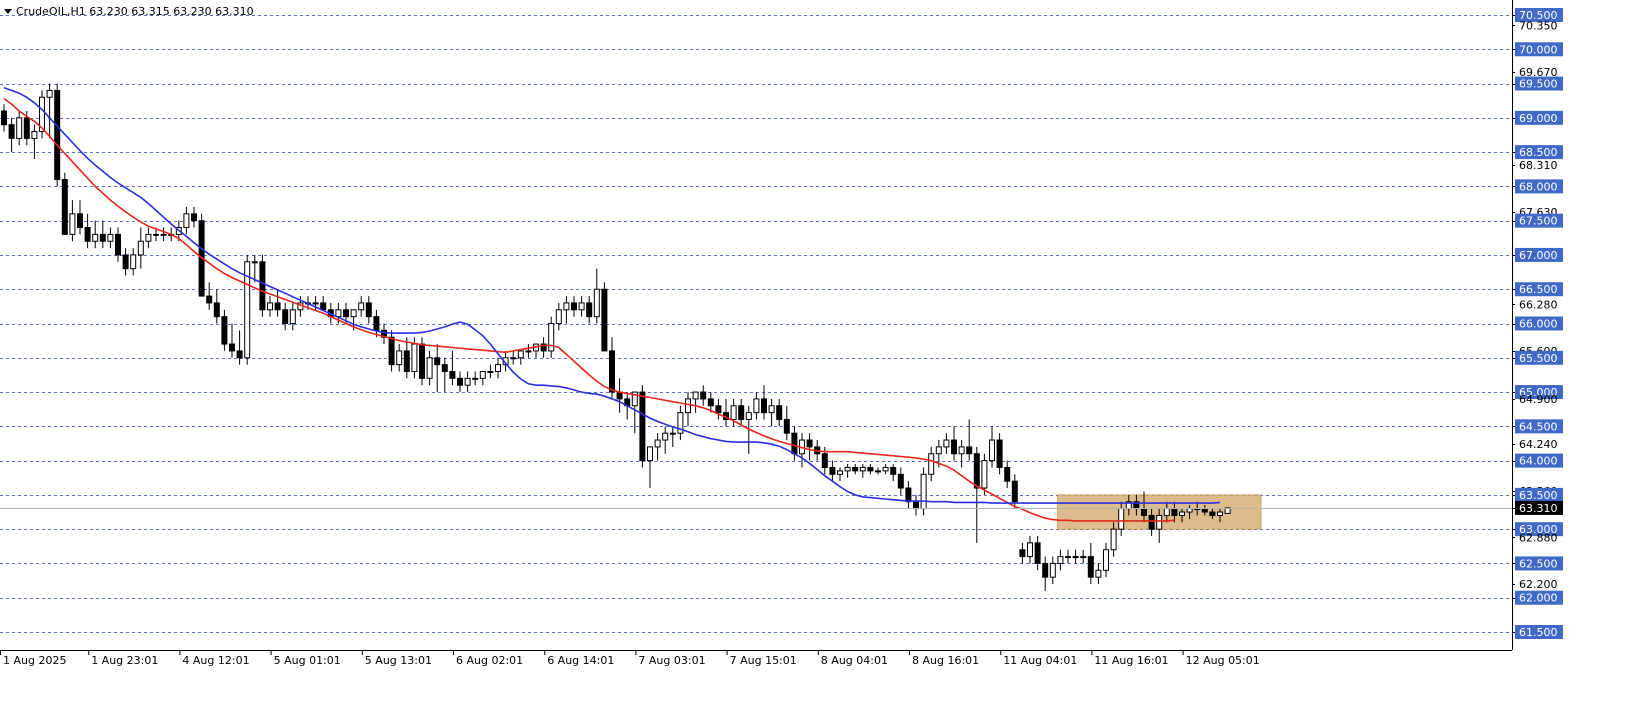 This screenshot has height=709, width=1651. I want to click on time-tick-label: 7 Aug 03:01, so click(671, 660).